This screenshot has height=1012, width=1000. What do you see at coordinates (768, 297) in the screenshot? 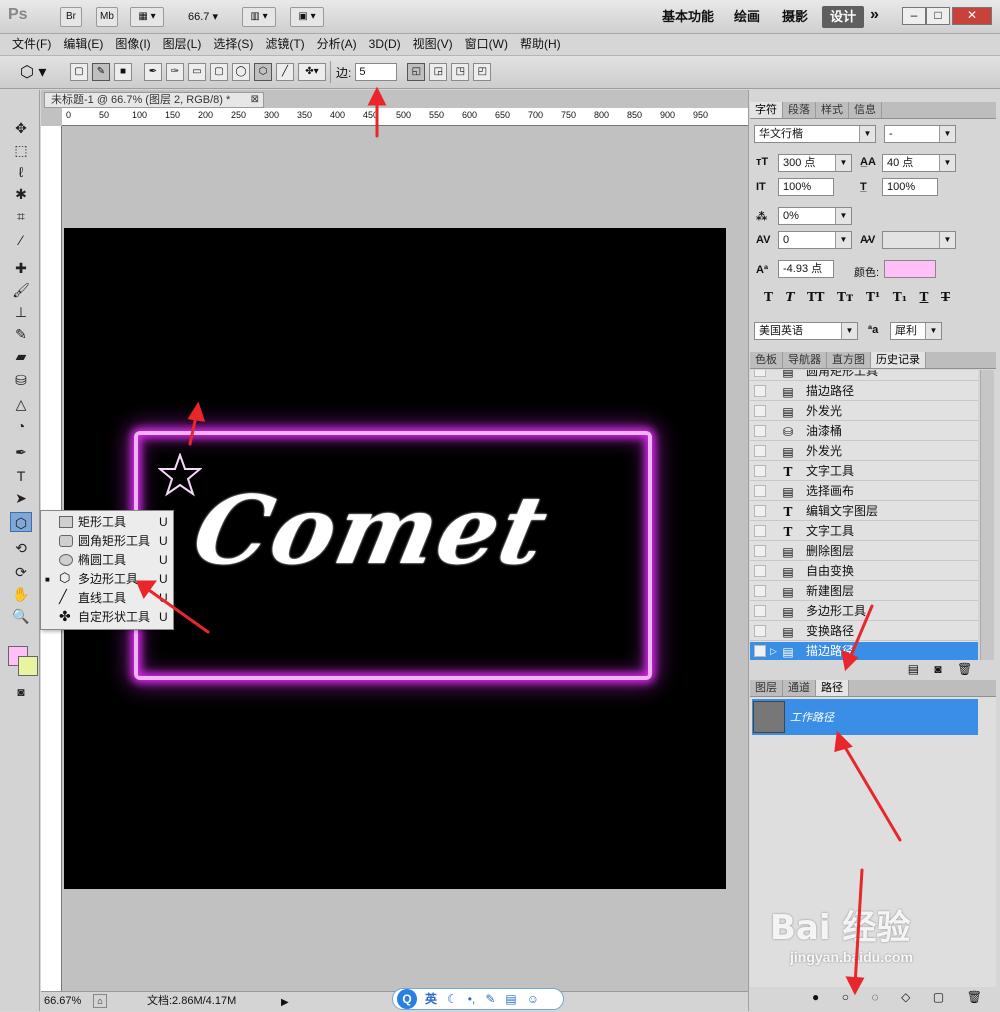
I see `faux-bold-button: T` at bounding box center [768, 297].